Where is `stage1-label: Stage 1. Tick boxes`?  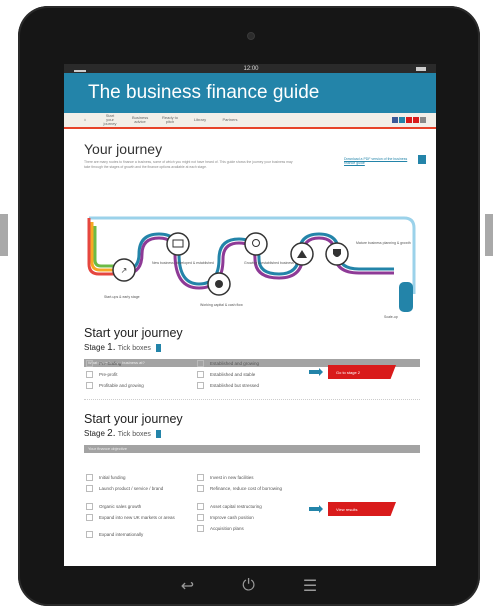 stage1-label: Stage 1. Tick boxes is located at coordinates (252, 347).